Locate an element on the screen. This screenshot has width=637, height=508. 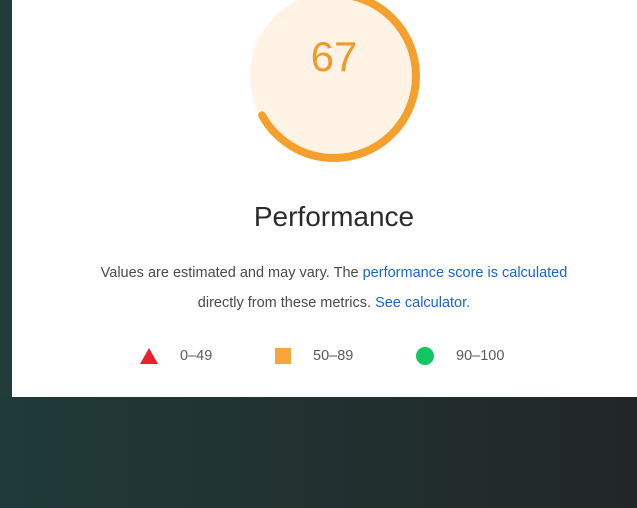
description-text-2: directly from these metrics. is located at coordinates (286, 303).